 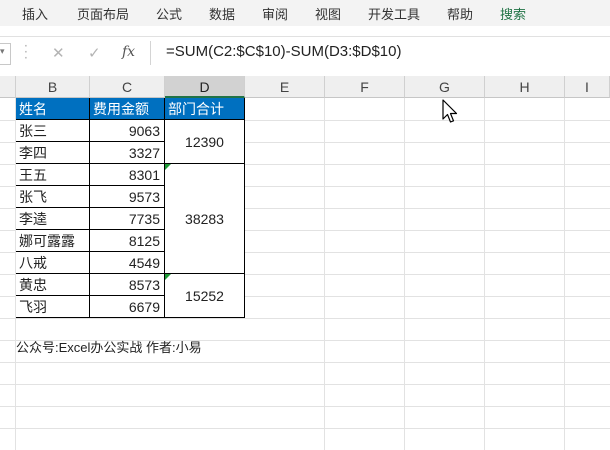 I want to click on column-header-g: G, so click(x=445, y=87).